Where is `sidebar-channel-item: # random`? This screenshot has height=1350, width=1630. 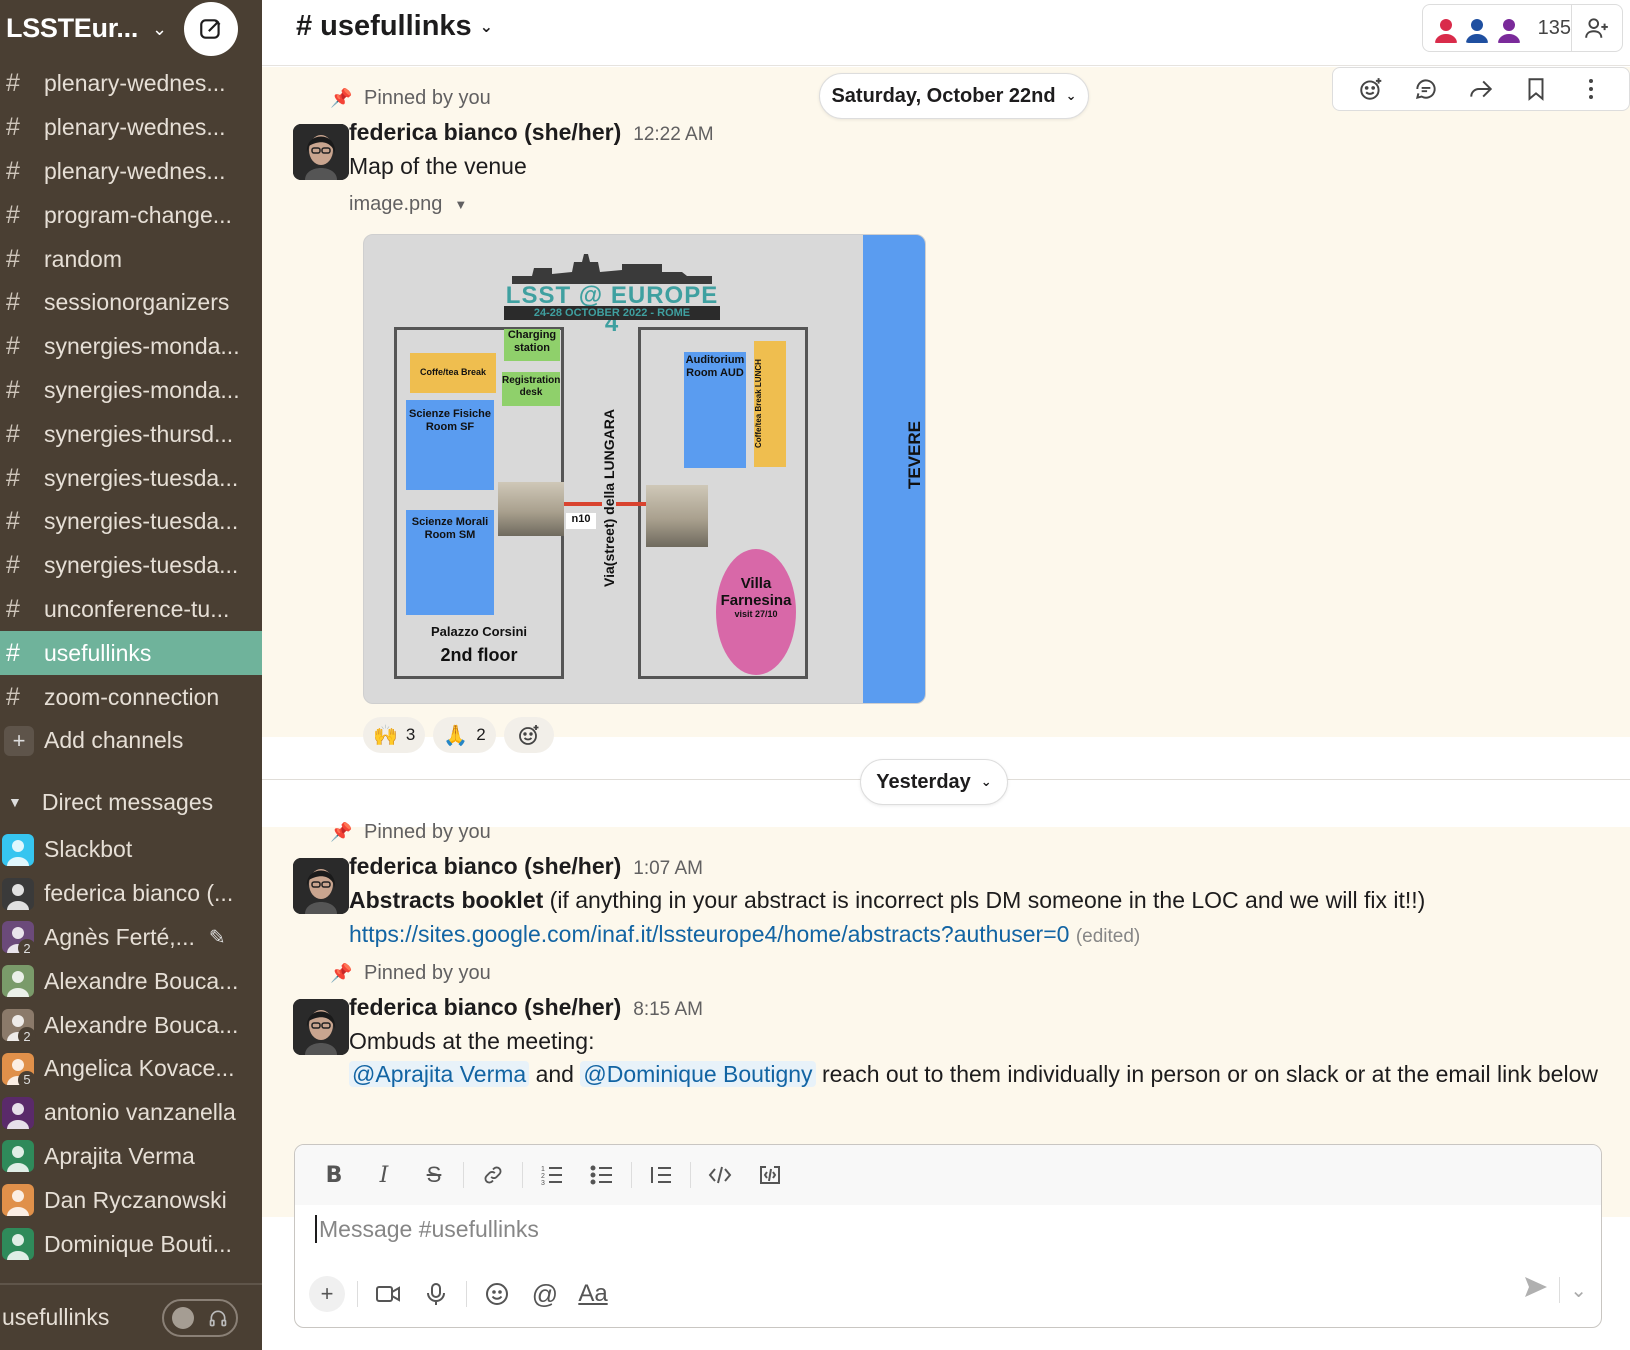 sidebar-channel-item: # random is located at coordinates (131, 259).